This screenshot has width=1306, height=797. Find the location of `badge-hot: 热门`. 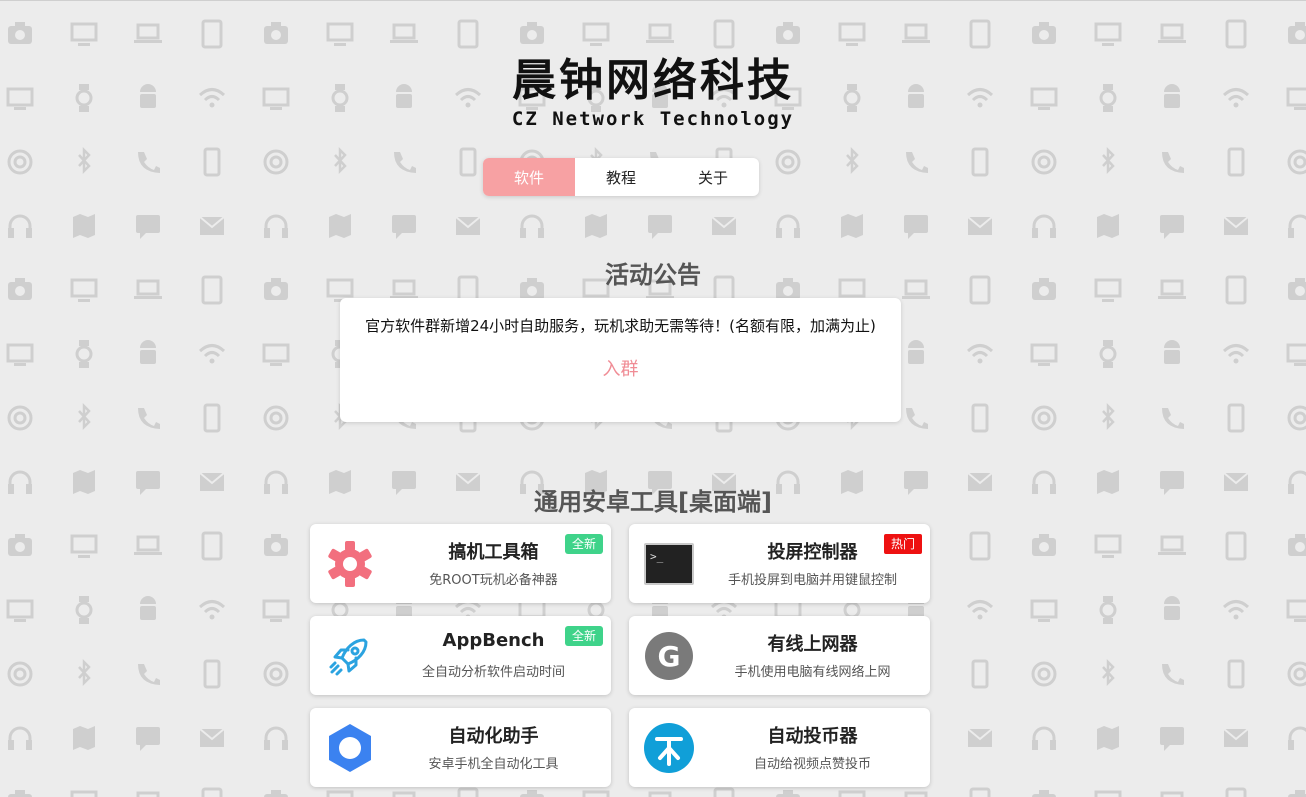

badge-hot: 热门 is located at coordinates (902, 544).